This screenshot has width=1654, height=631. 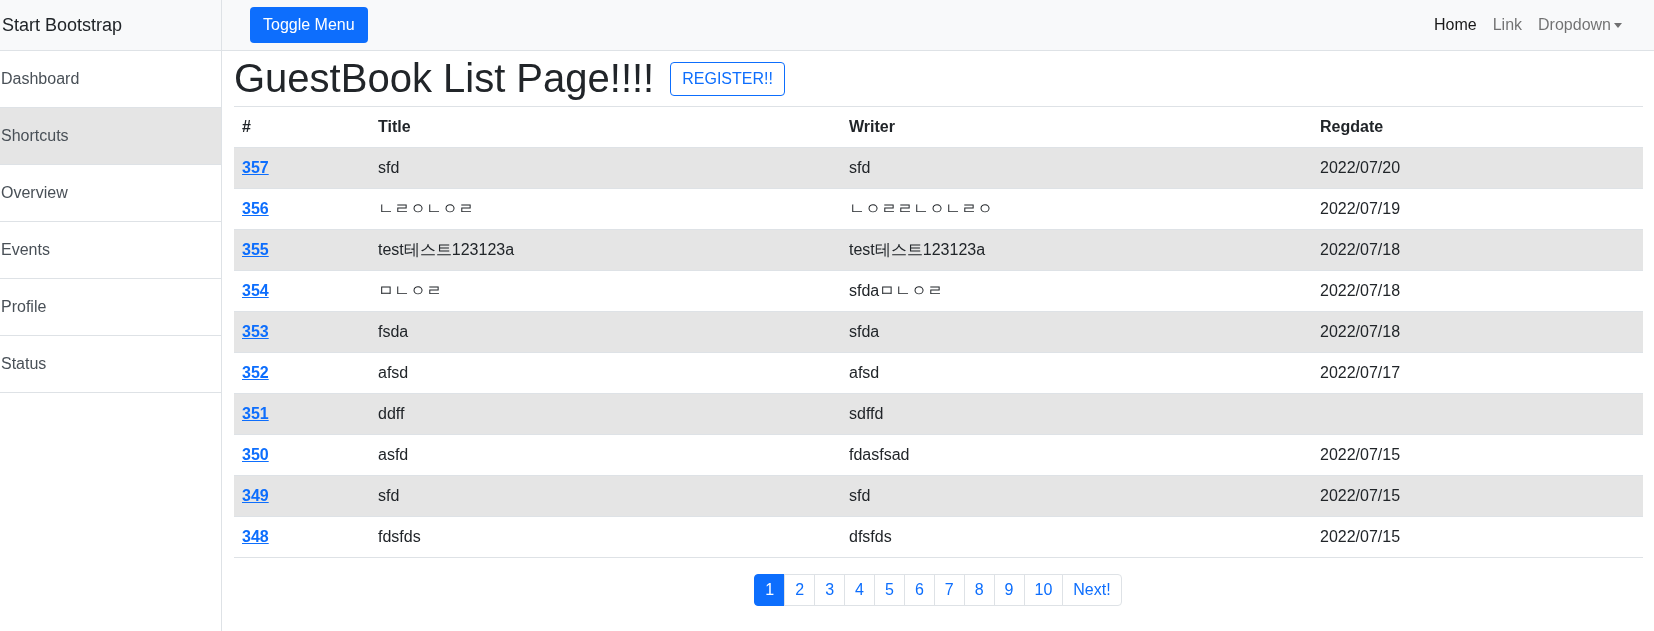 What do you see at coordinates (302, 127) in the screenshot?
I see `column-header: #` at bounding box center [302, 127].